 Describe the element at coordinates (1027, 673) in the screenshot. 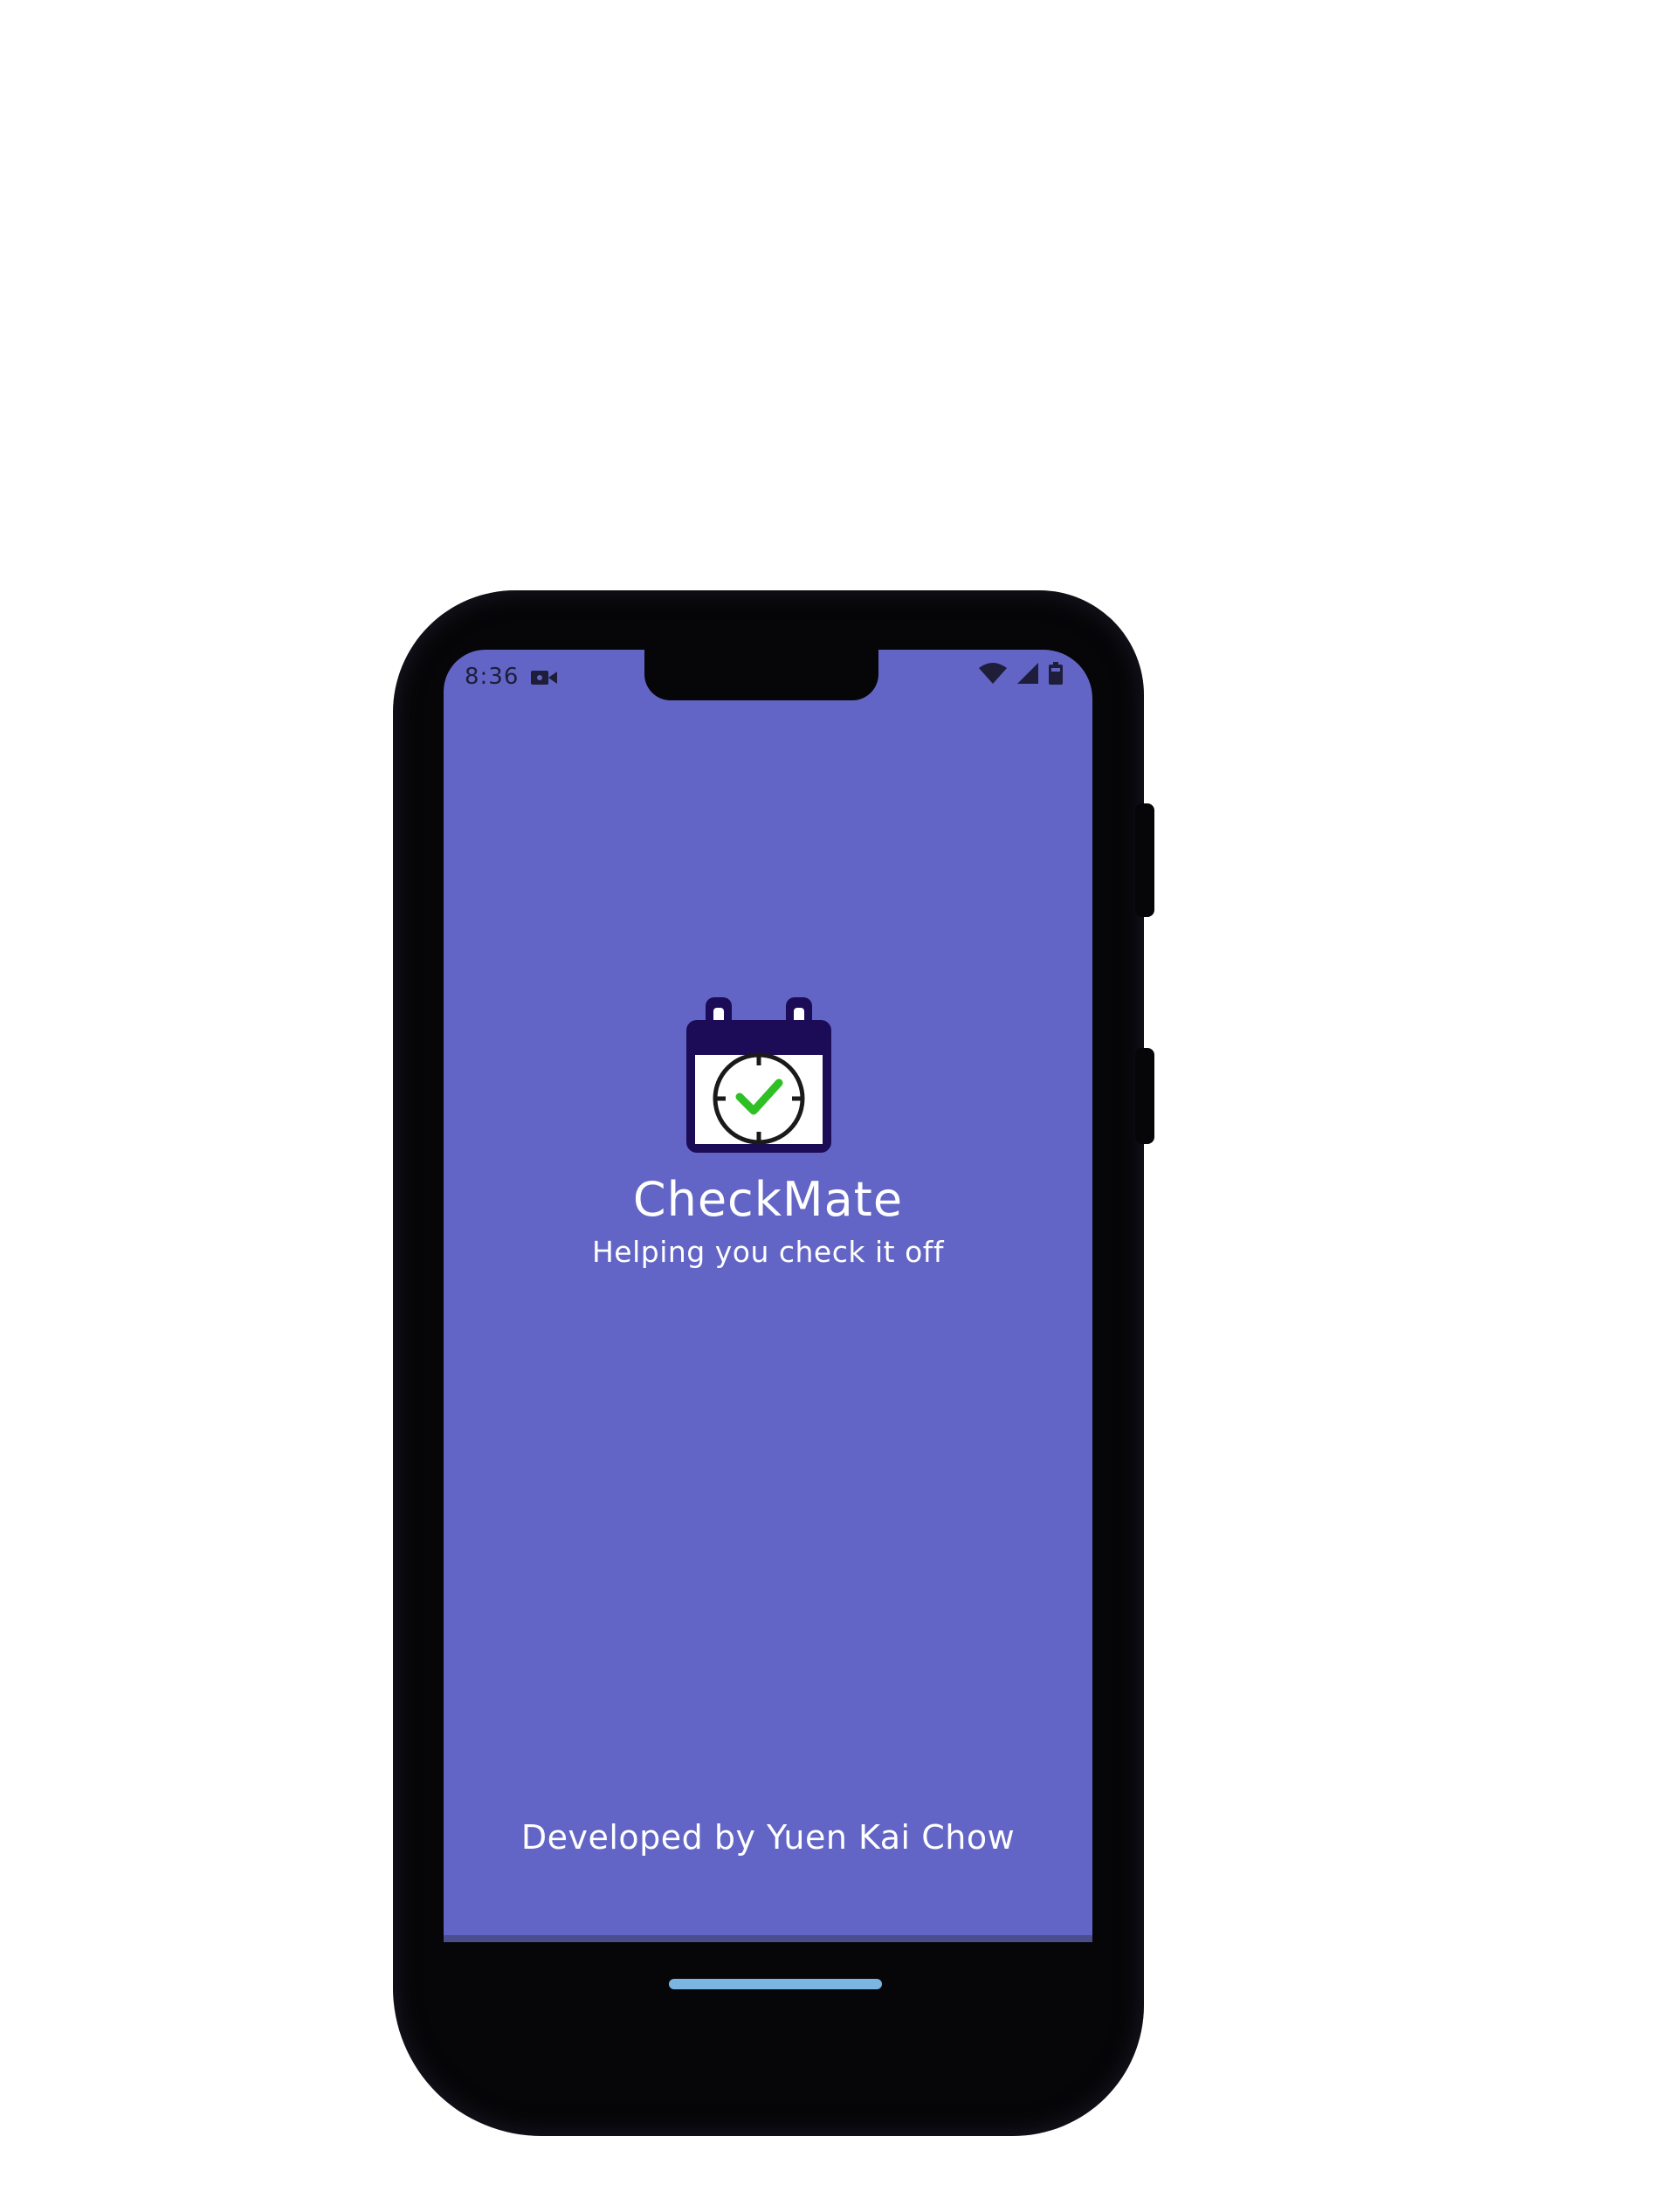

I see `signal-icon` at that location.